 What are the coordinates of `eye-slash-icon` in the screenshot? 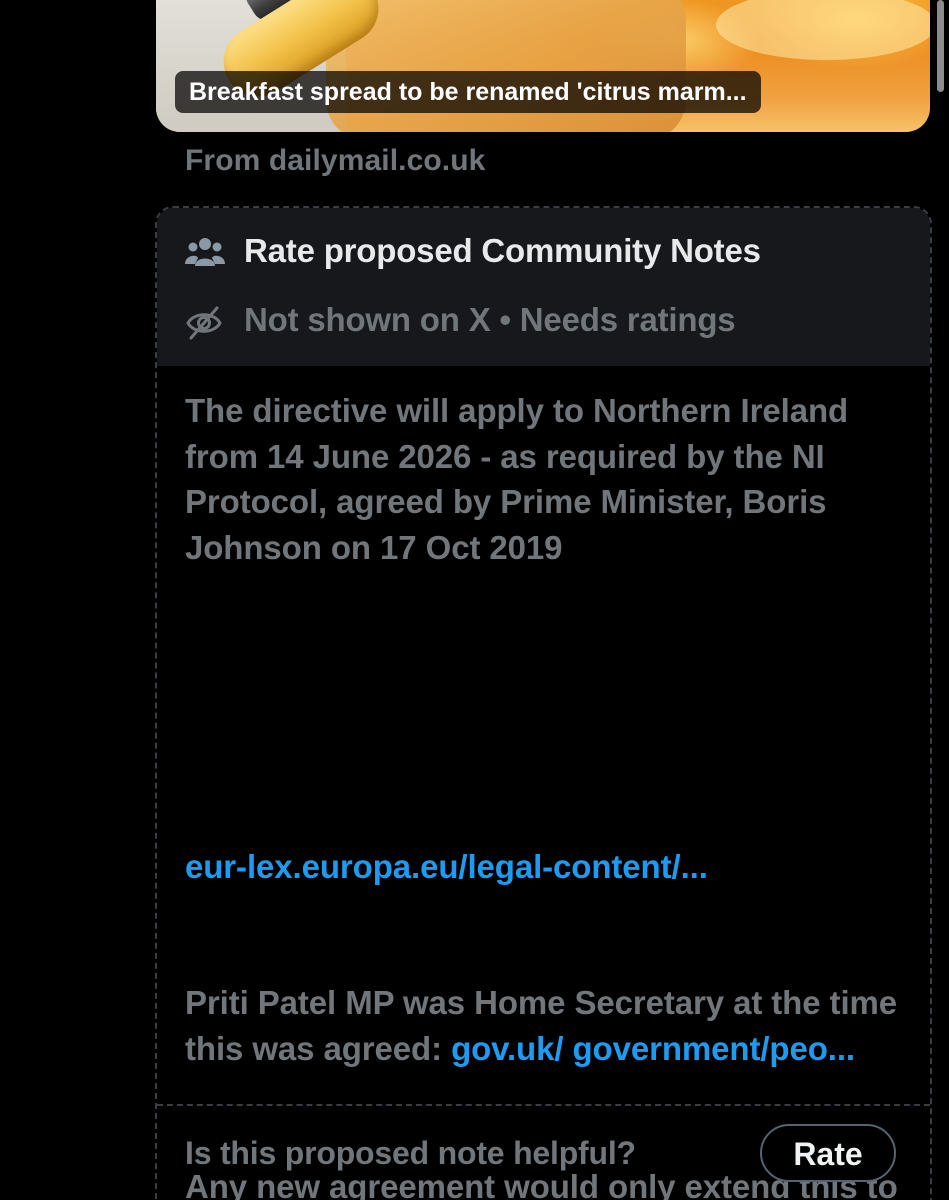 It's located at (204, 323).